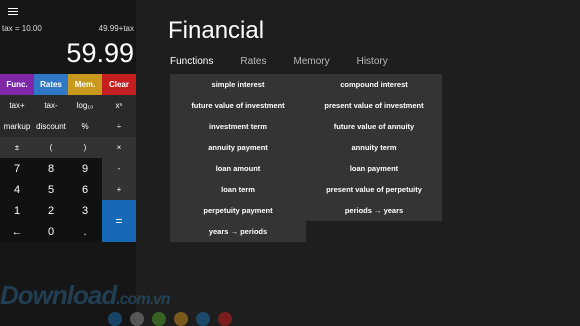  Describe the element at coordinates (17, 189) in the screenshot. I see `digit-4-button: 4` at that location.